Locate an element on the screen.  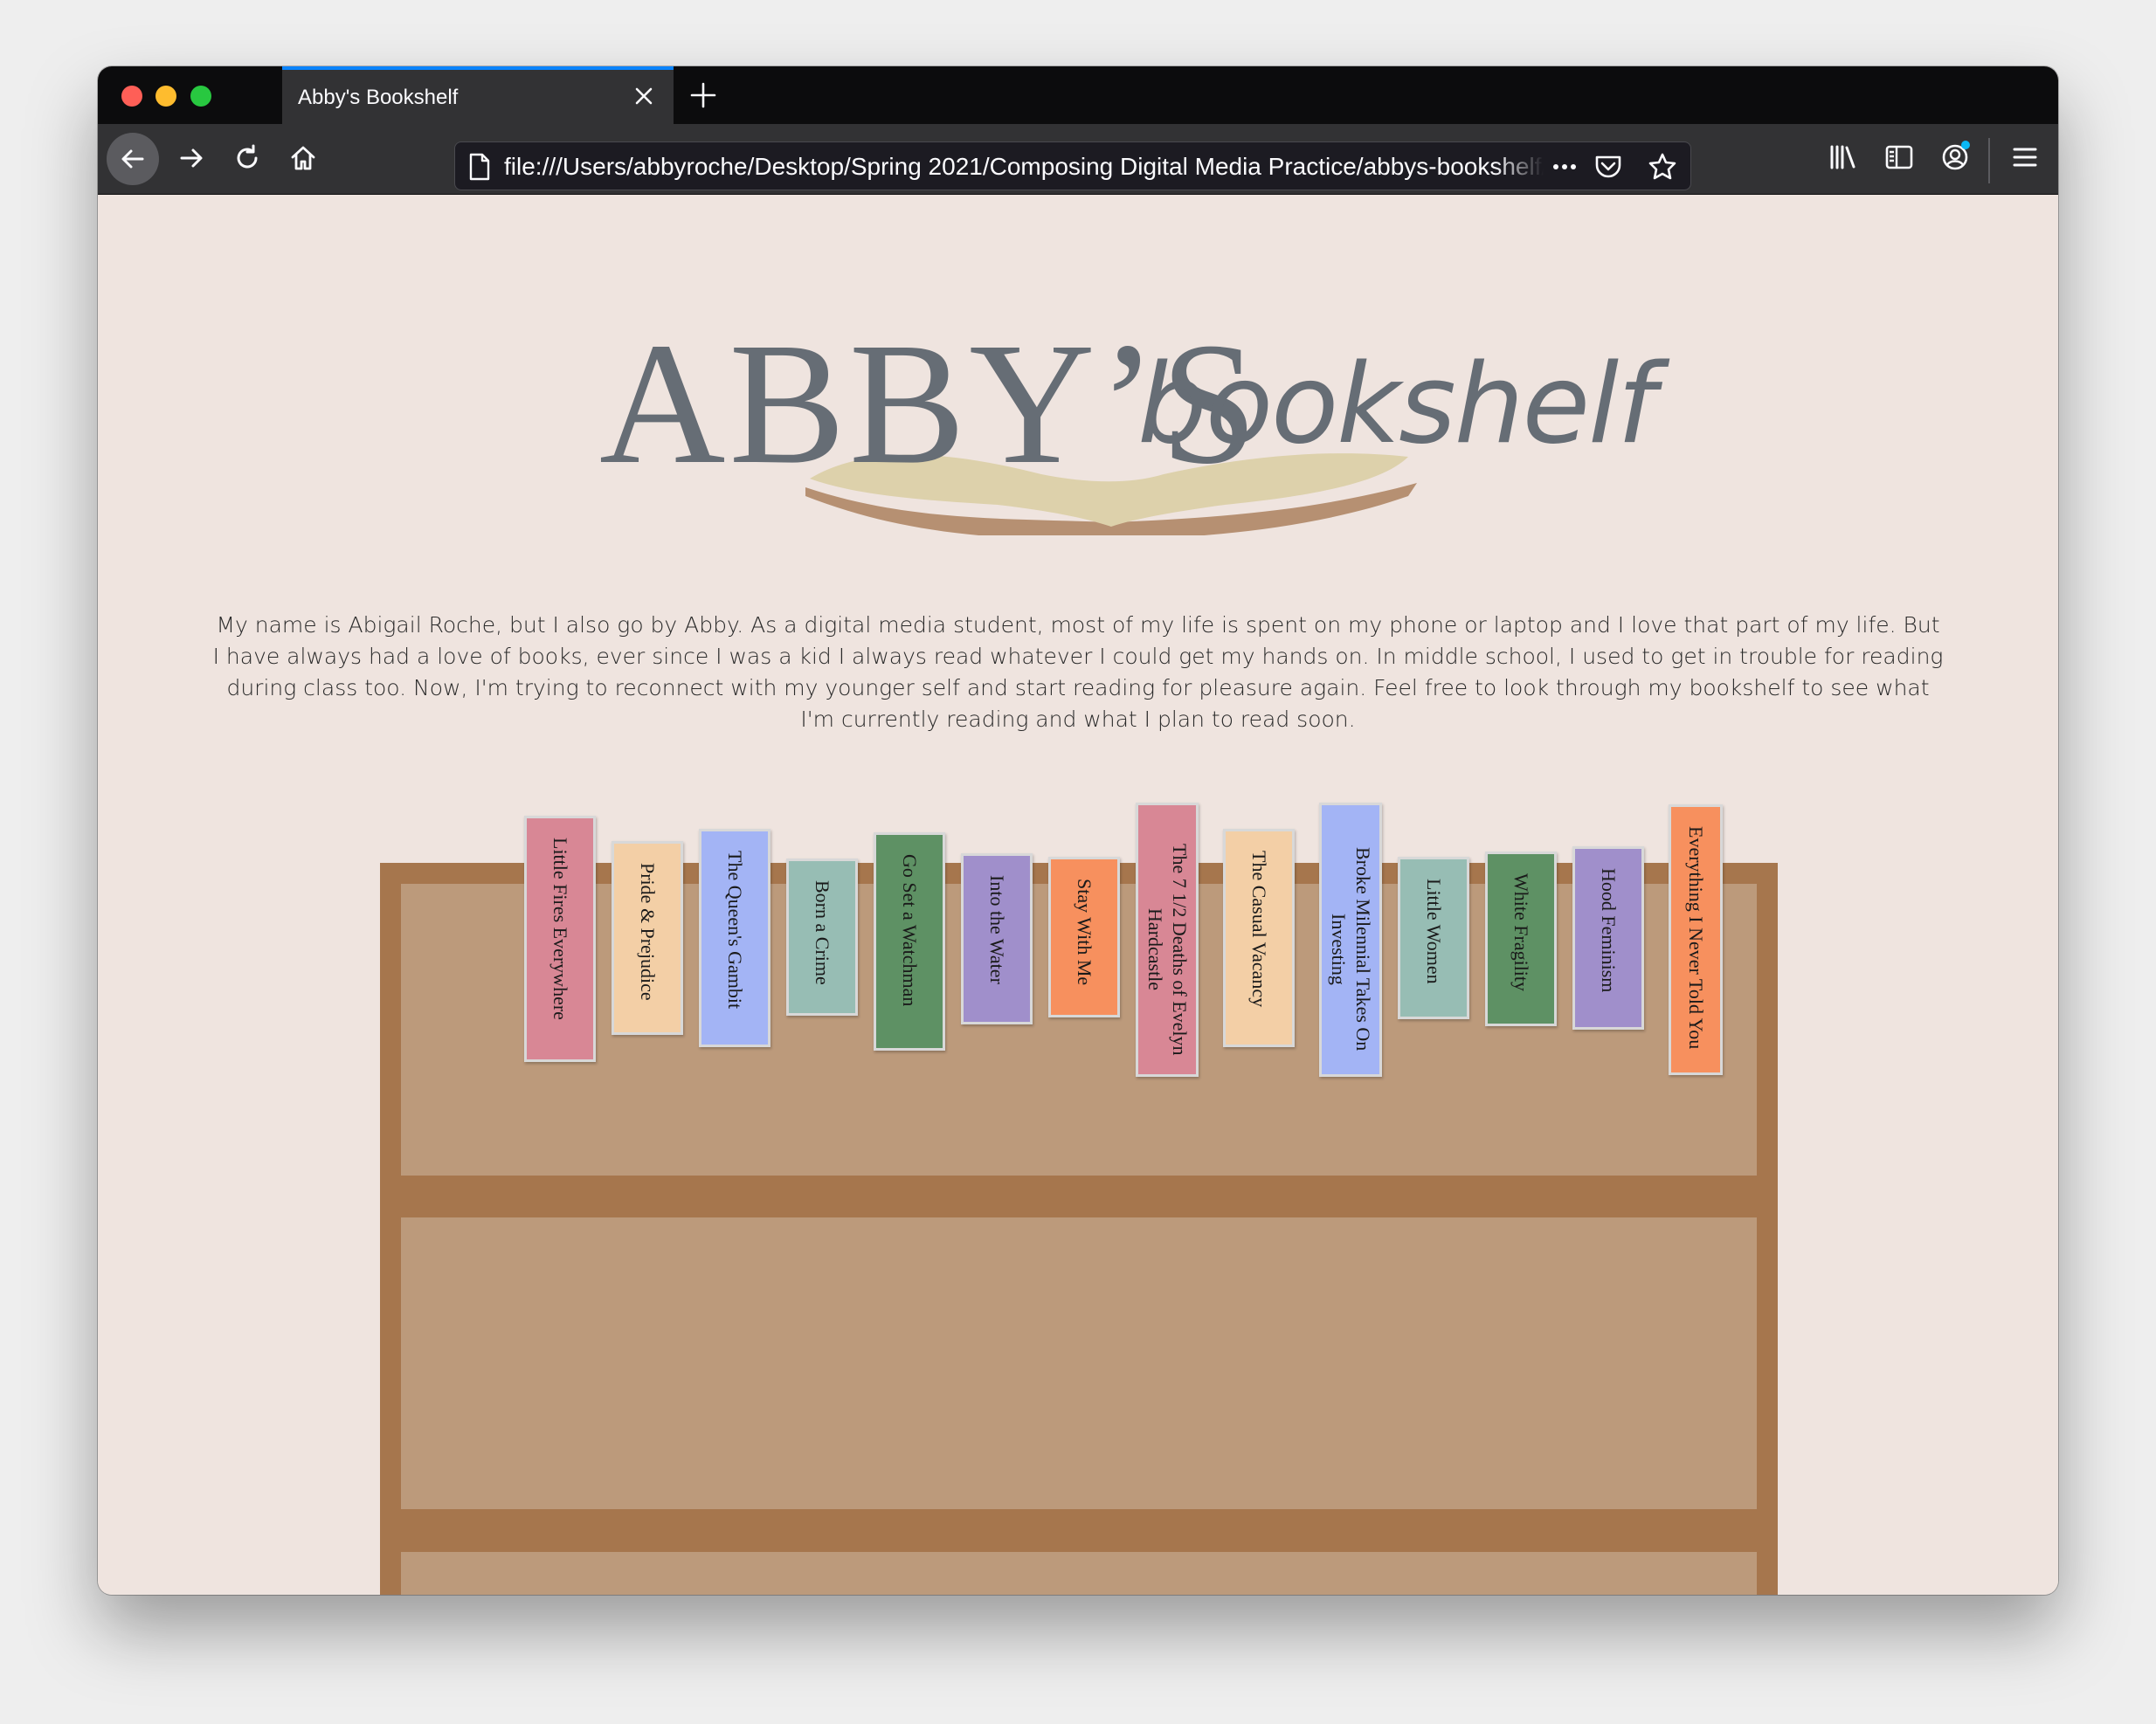
page-icon is located at coordinates (480, 167).